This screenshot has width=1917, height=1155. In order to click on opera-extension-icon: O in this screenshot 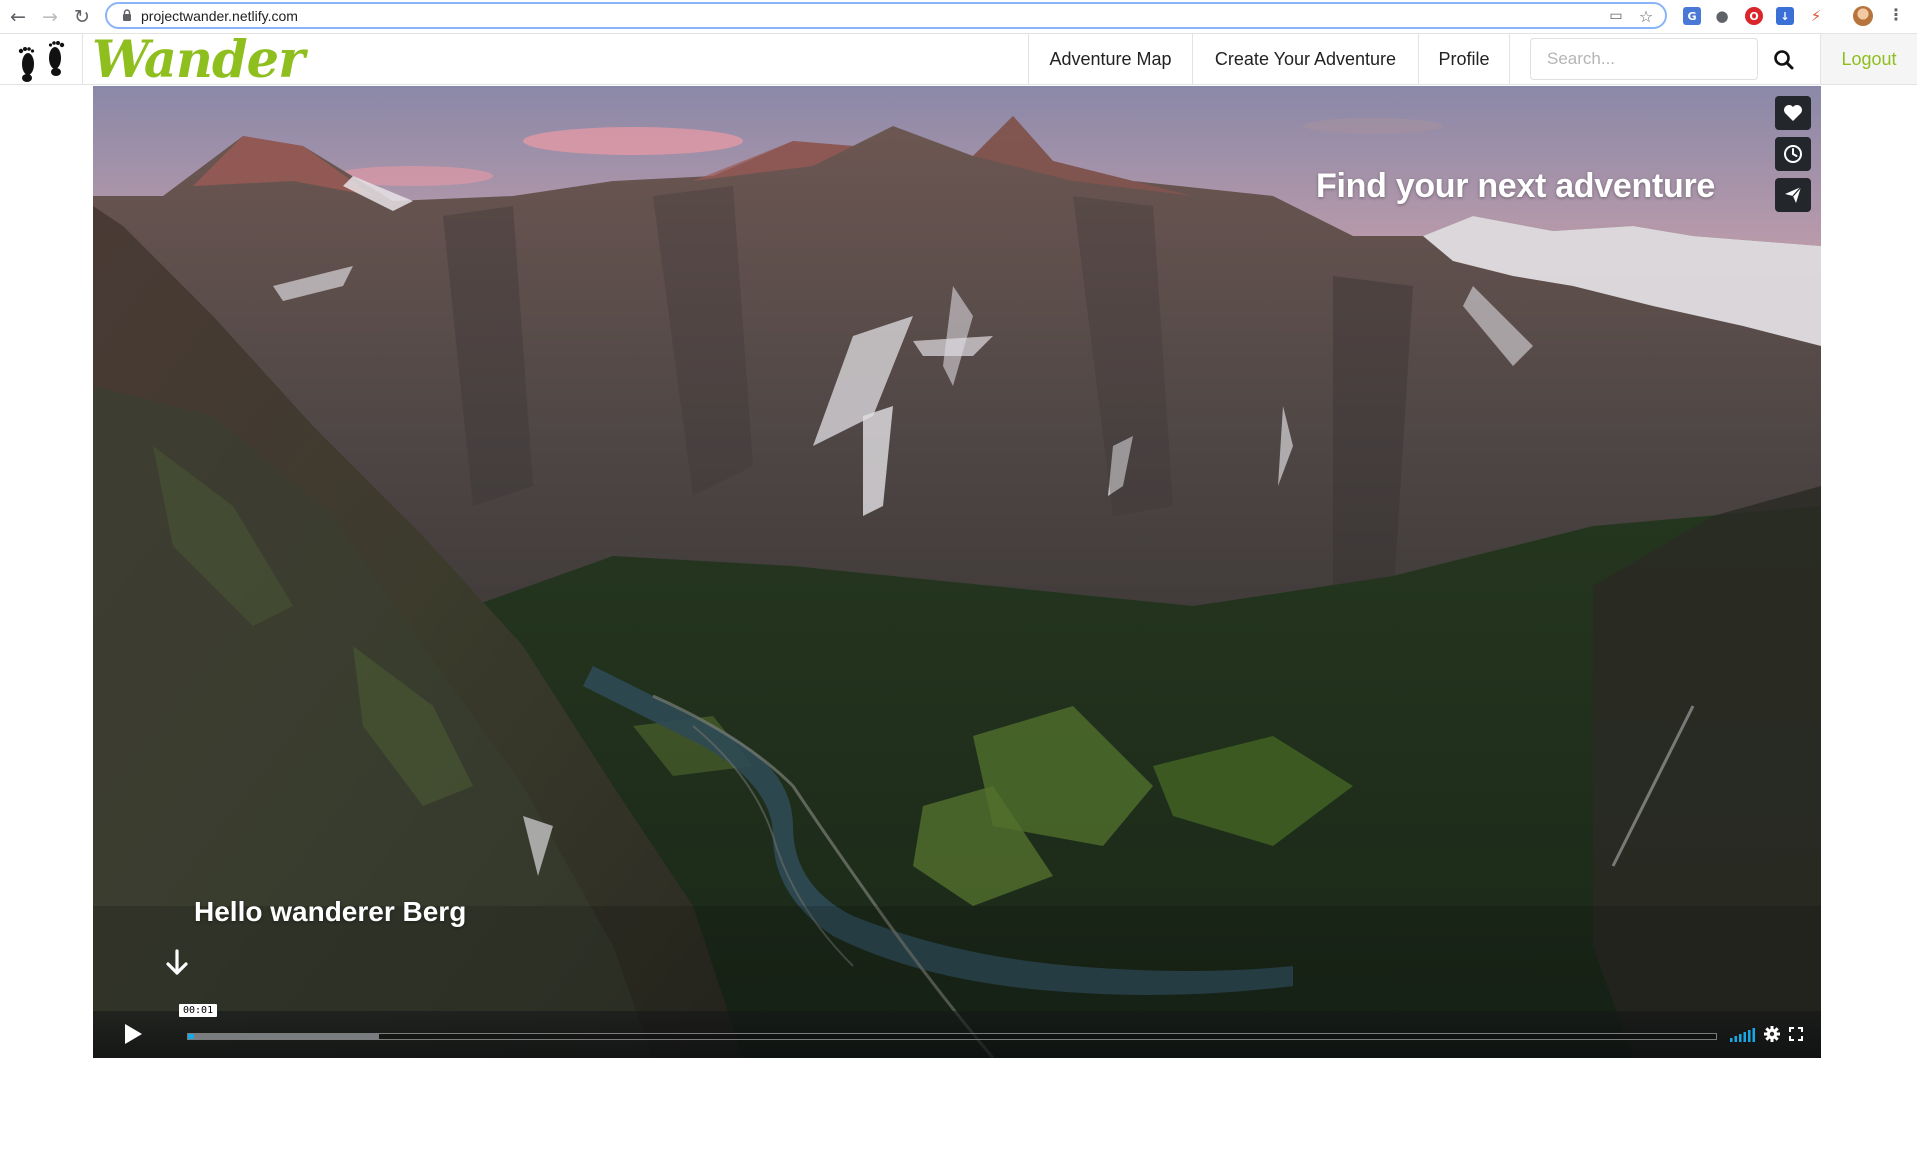, I will do `click(1754, 16)`.